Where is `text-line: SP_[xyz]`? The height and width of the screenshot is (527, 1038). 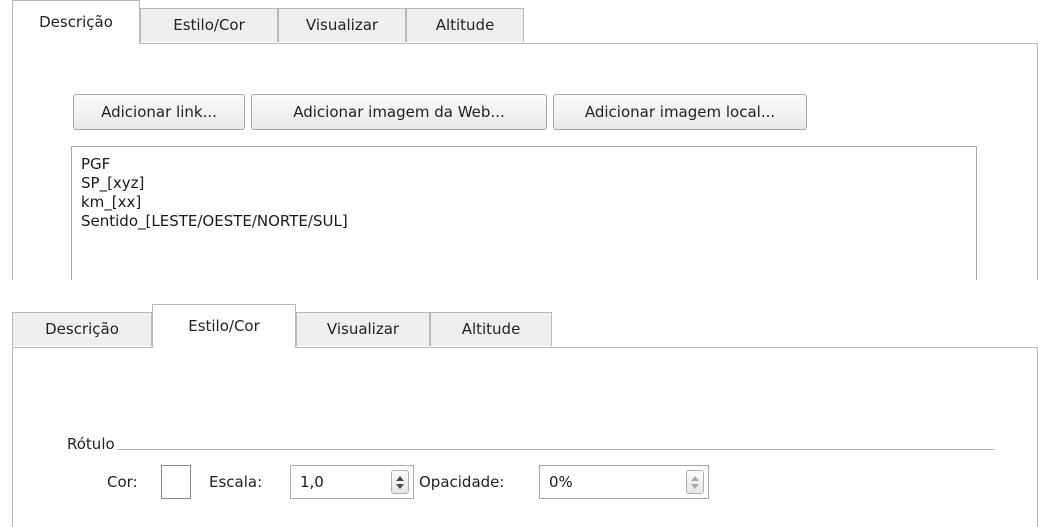
text-line: SP_[xyz] is located at coordinates (113, 183).